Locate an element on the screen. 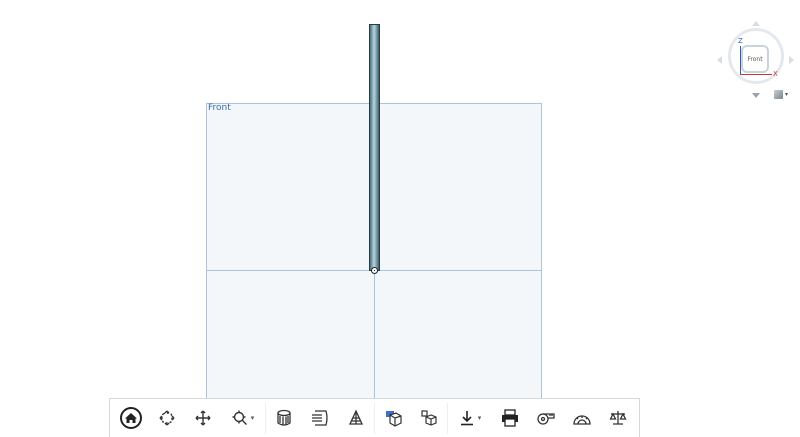 Image resolution: width=800 pixels, height=437 pixels. view-cube-icon is located at coordinates (394, 419).